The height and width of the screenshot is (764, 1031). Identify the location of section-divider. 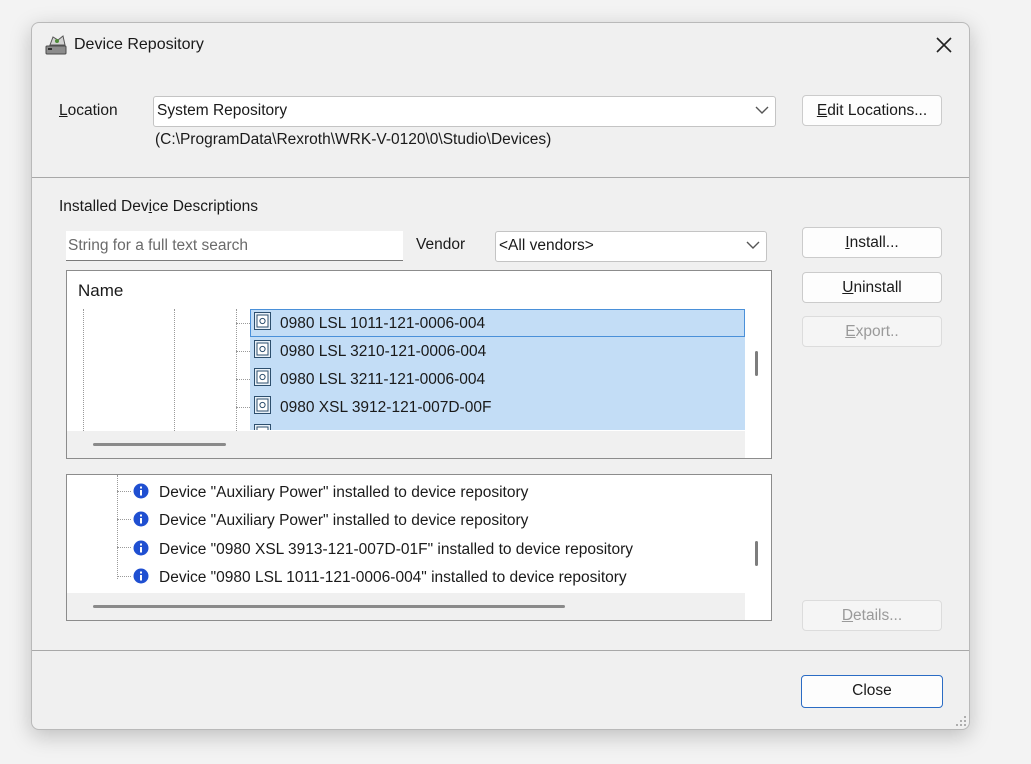
(500, 177).